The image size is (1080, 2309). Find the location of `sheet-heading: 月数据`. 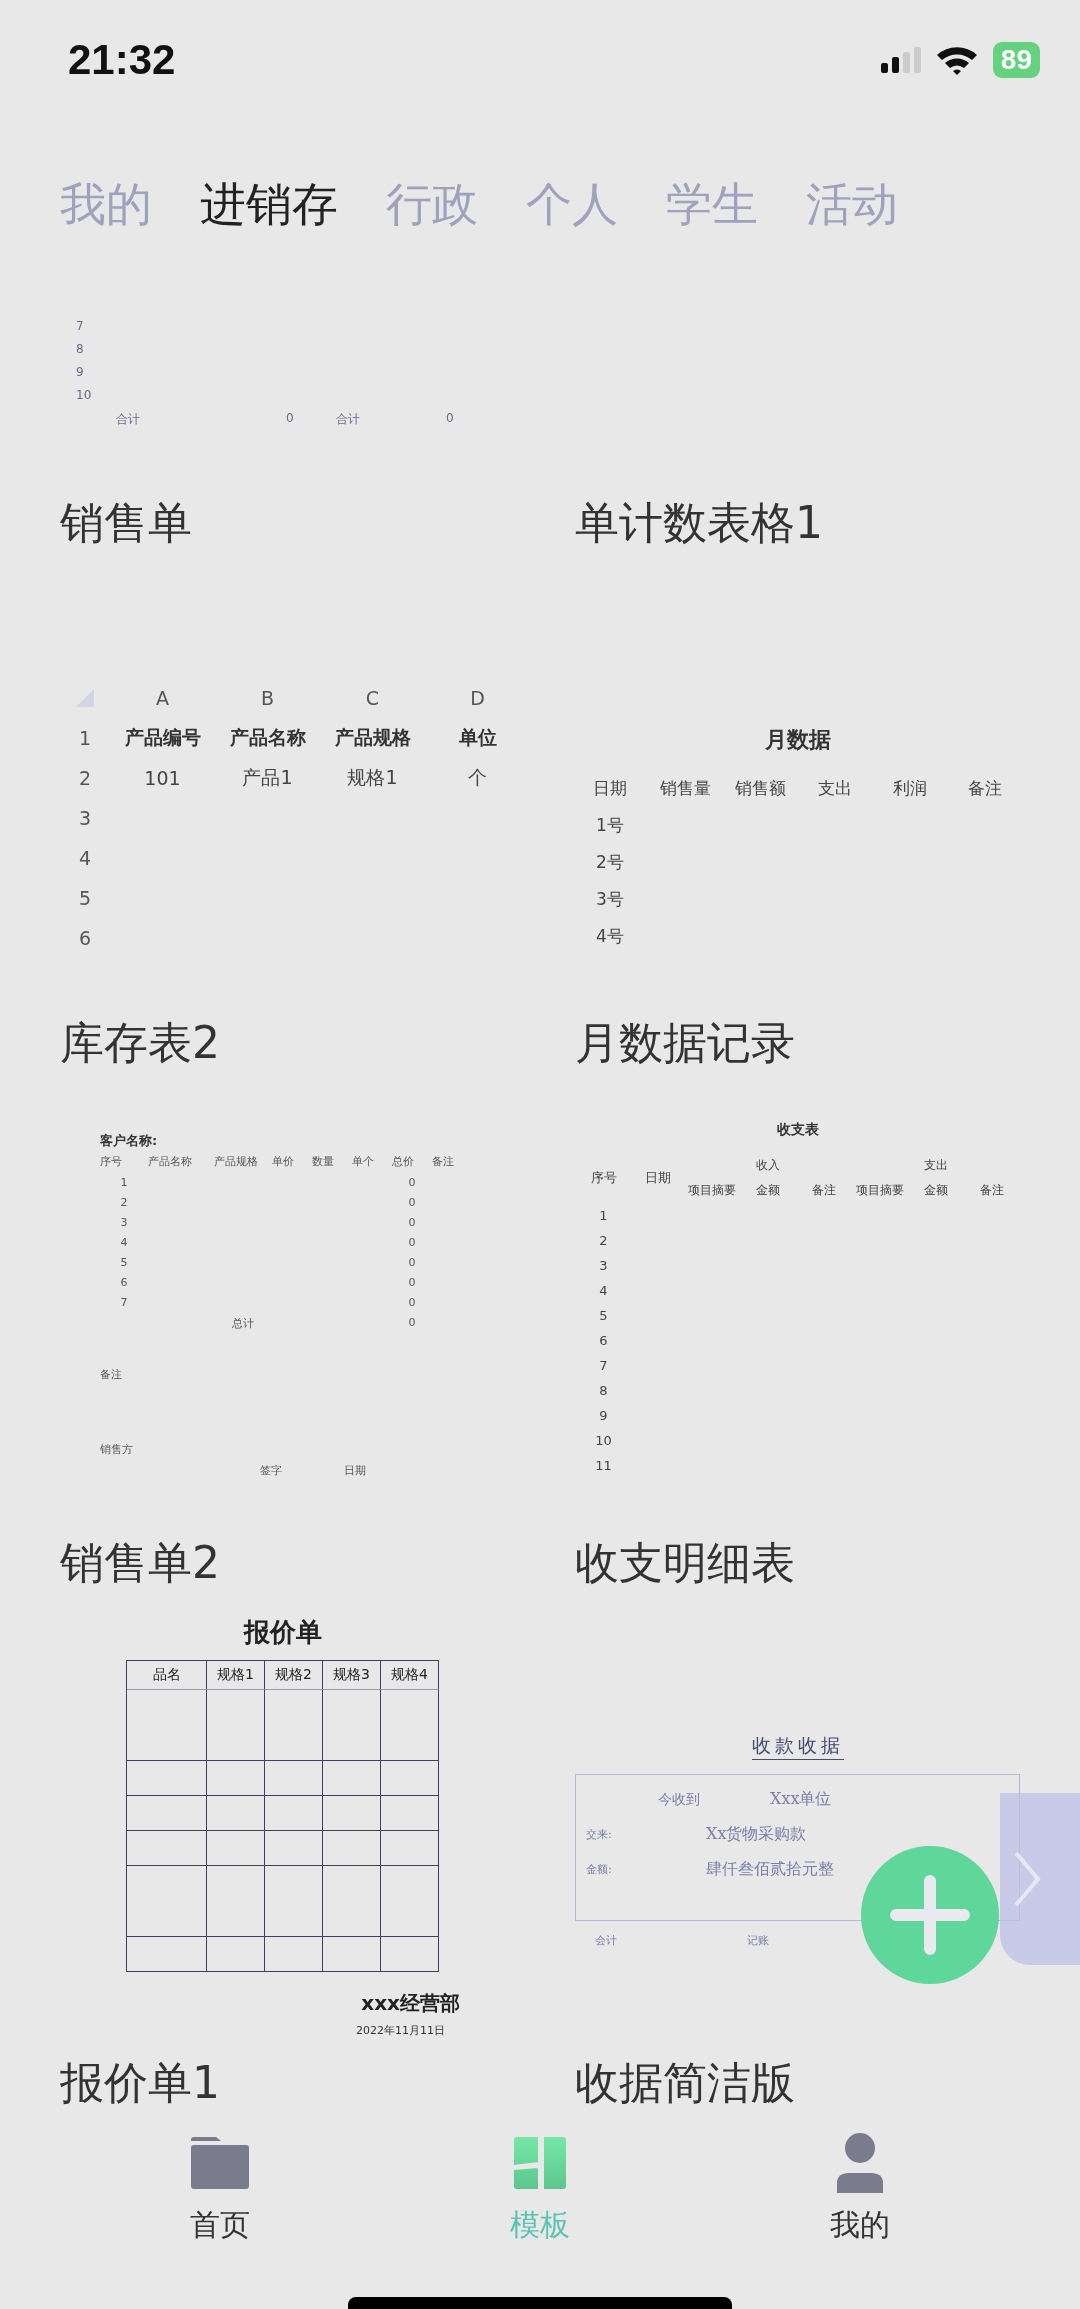

sheet-heading: 月数据 is located at coordinates (797, 740).